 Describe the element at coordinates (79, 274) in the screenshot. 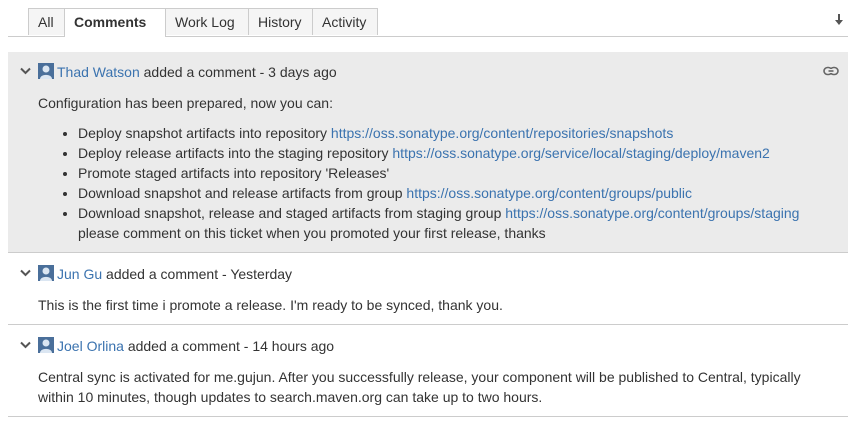

I see `author-link: Jun Gu` at that location.